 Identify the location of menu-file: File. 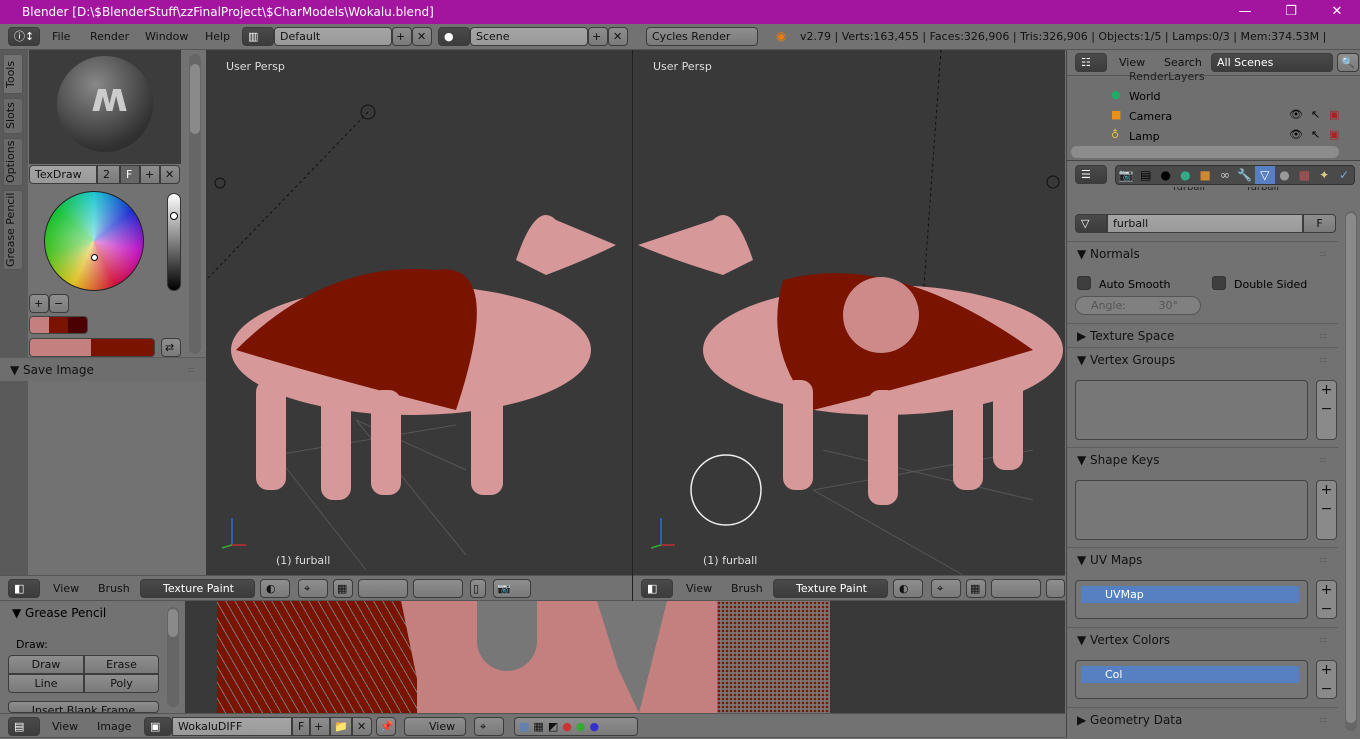
(61, 37).